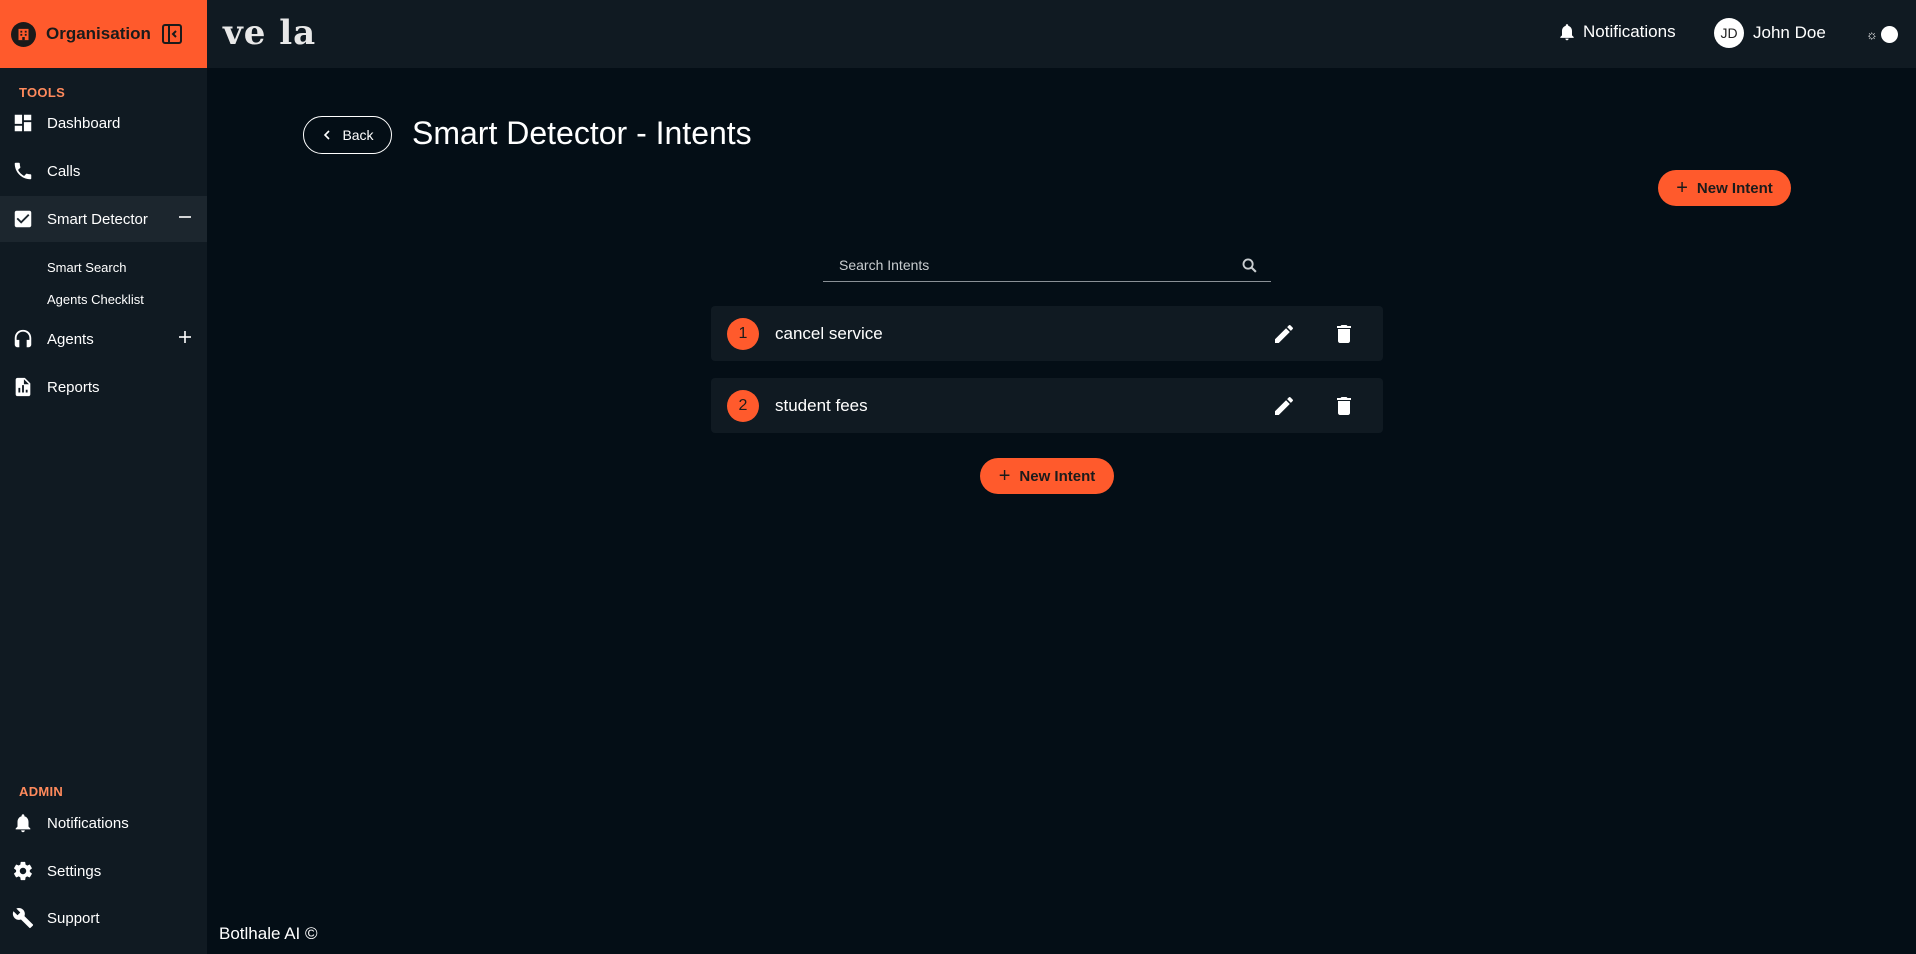 The height and width of the screenshot is (954, 1916). I want to click on intent-number-badge: 2, so click(743, 405).